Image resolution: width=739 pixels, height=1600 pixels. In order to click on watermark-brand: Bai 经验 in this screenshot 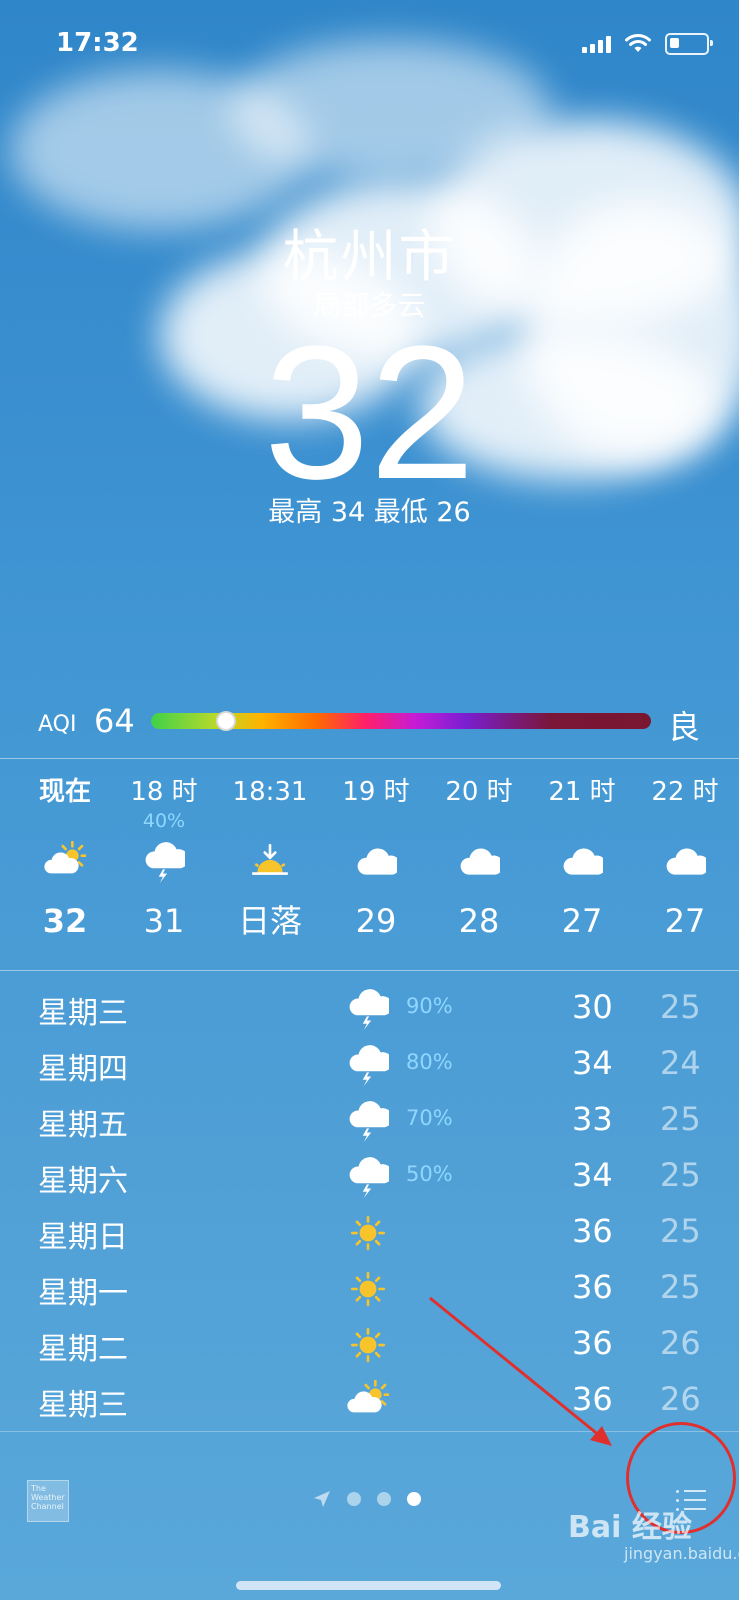, I will do `click(630, 1527)`.